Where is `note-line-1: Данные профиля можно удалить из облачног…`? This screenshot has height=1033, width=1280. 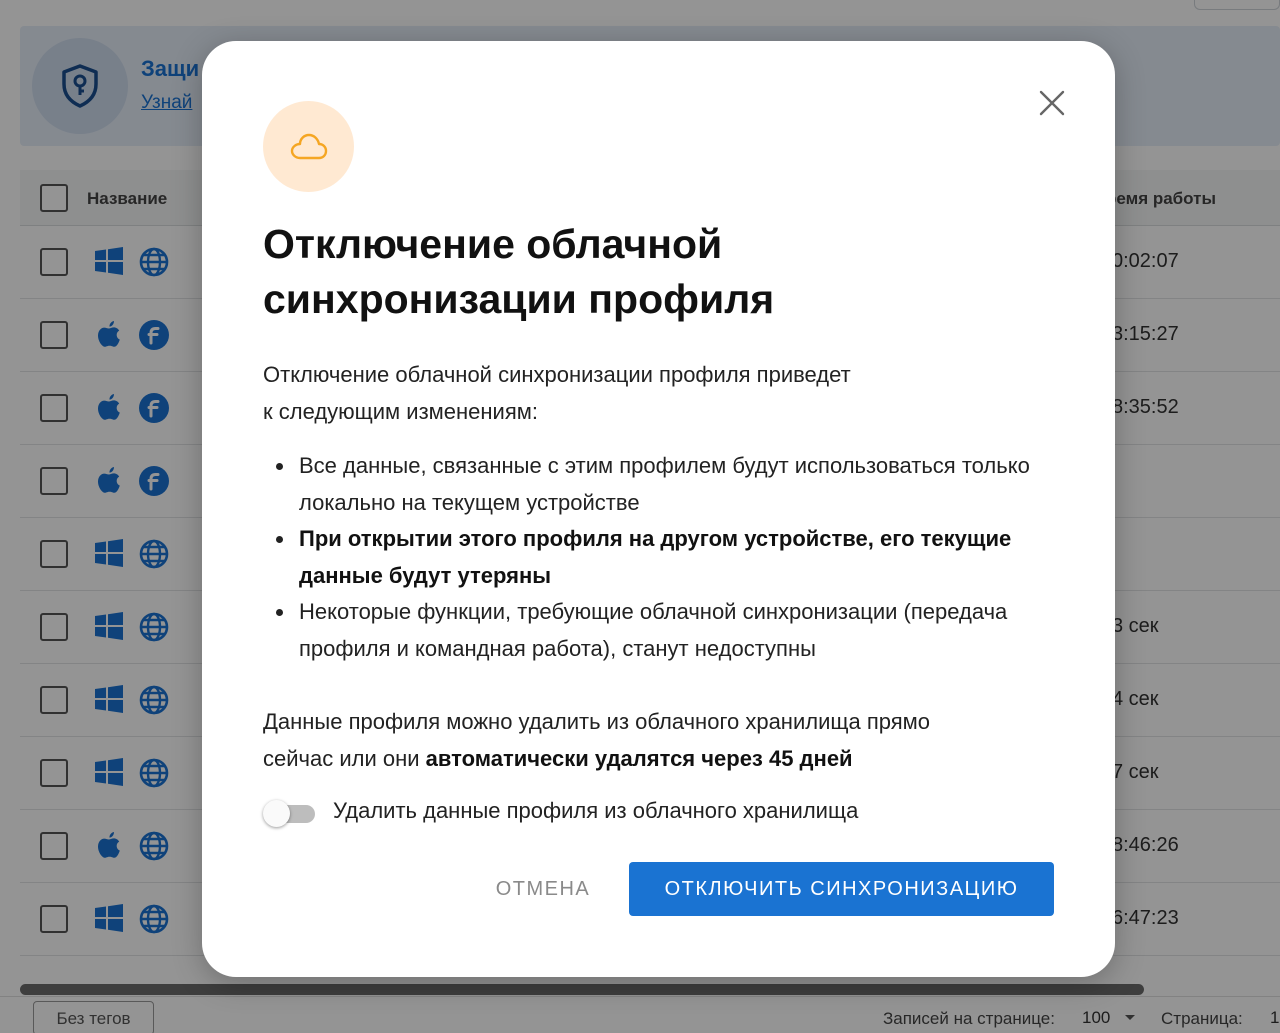 note-line-1: Данные профиля можно удалить из облачног… is located at coordinates (596, 721).